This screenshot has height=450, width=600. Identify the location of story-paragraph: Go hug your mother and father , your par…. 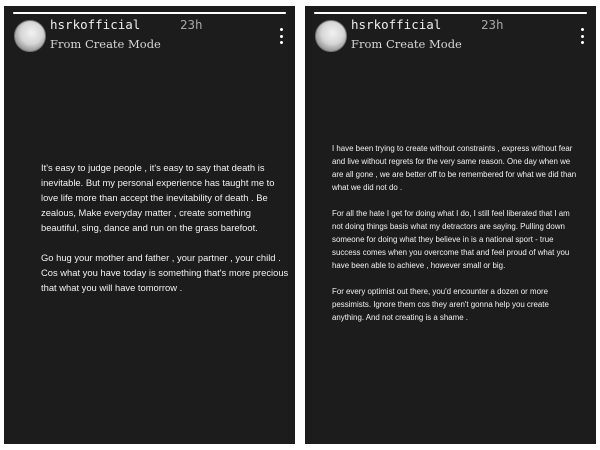
(165, 272).